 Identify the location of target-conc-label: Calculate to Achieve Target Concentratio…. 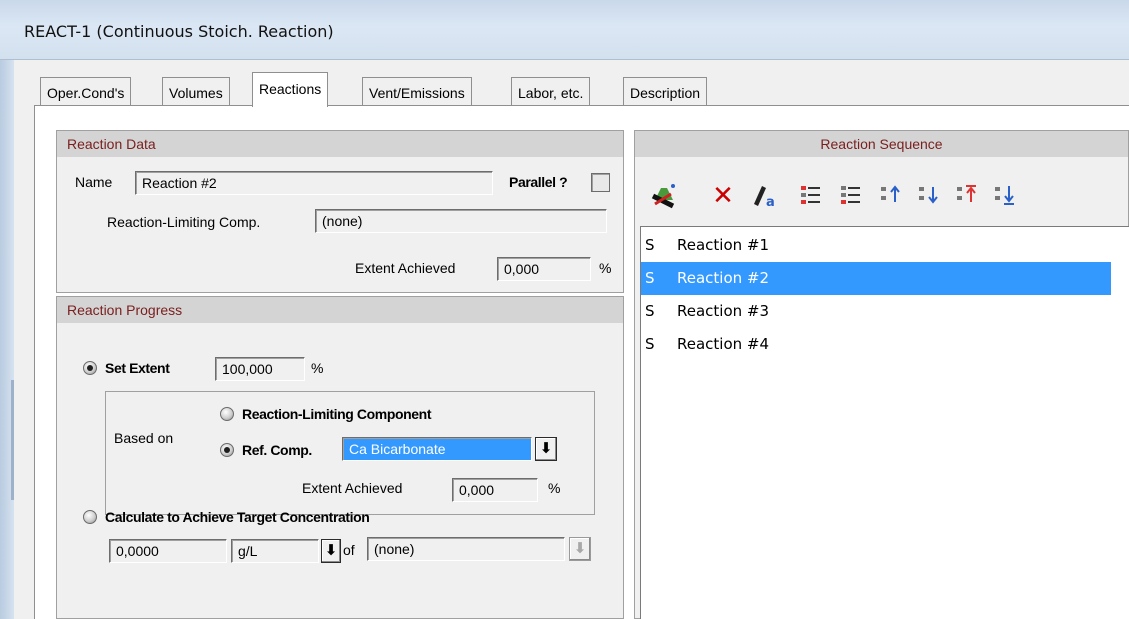
(237, 517).